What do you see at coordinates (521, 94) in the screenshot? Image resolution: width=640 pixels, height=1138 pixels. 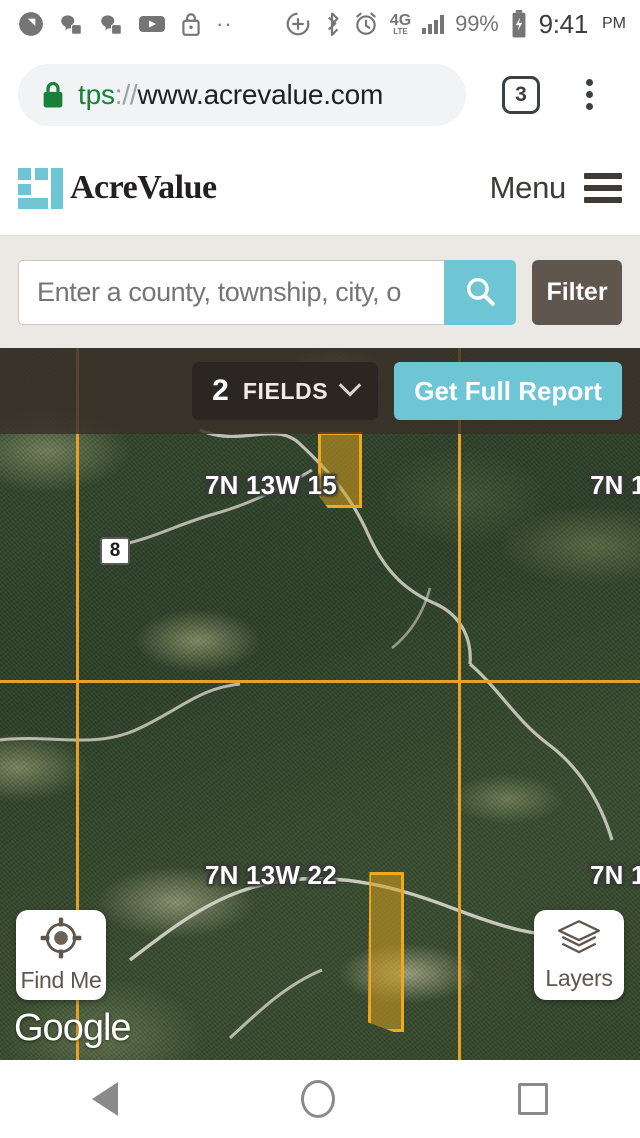 I see `tab-switcher-button: 3` at bounding box center [521, 94].